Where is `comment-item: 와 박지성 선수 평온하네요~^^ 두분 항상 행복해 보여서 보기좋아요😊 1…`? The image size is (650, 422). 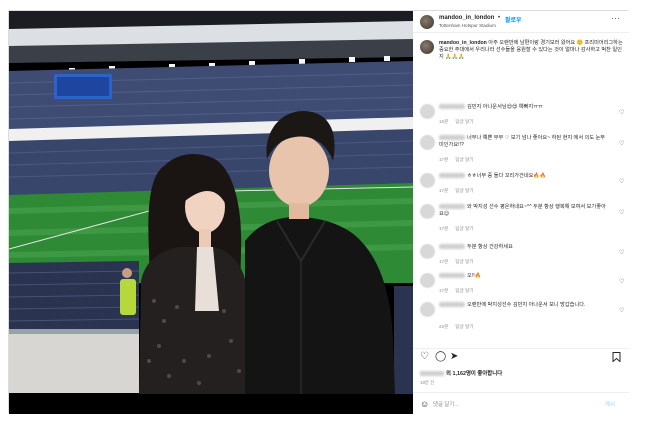
comment-item: 와 박지성 선수 평온하네요~^^ 두분 항상 행복해 보여서 보기좋아요😊 1… is located at coordinates (522, 219).